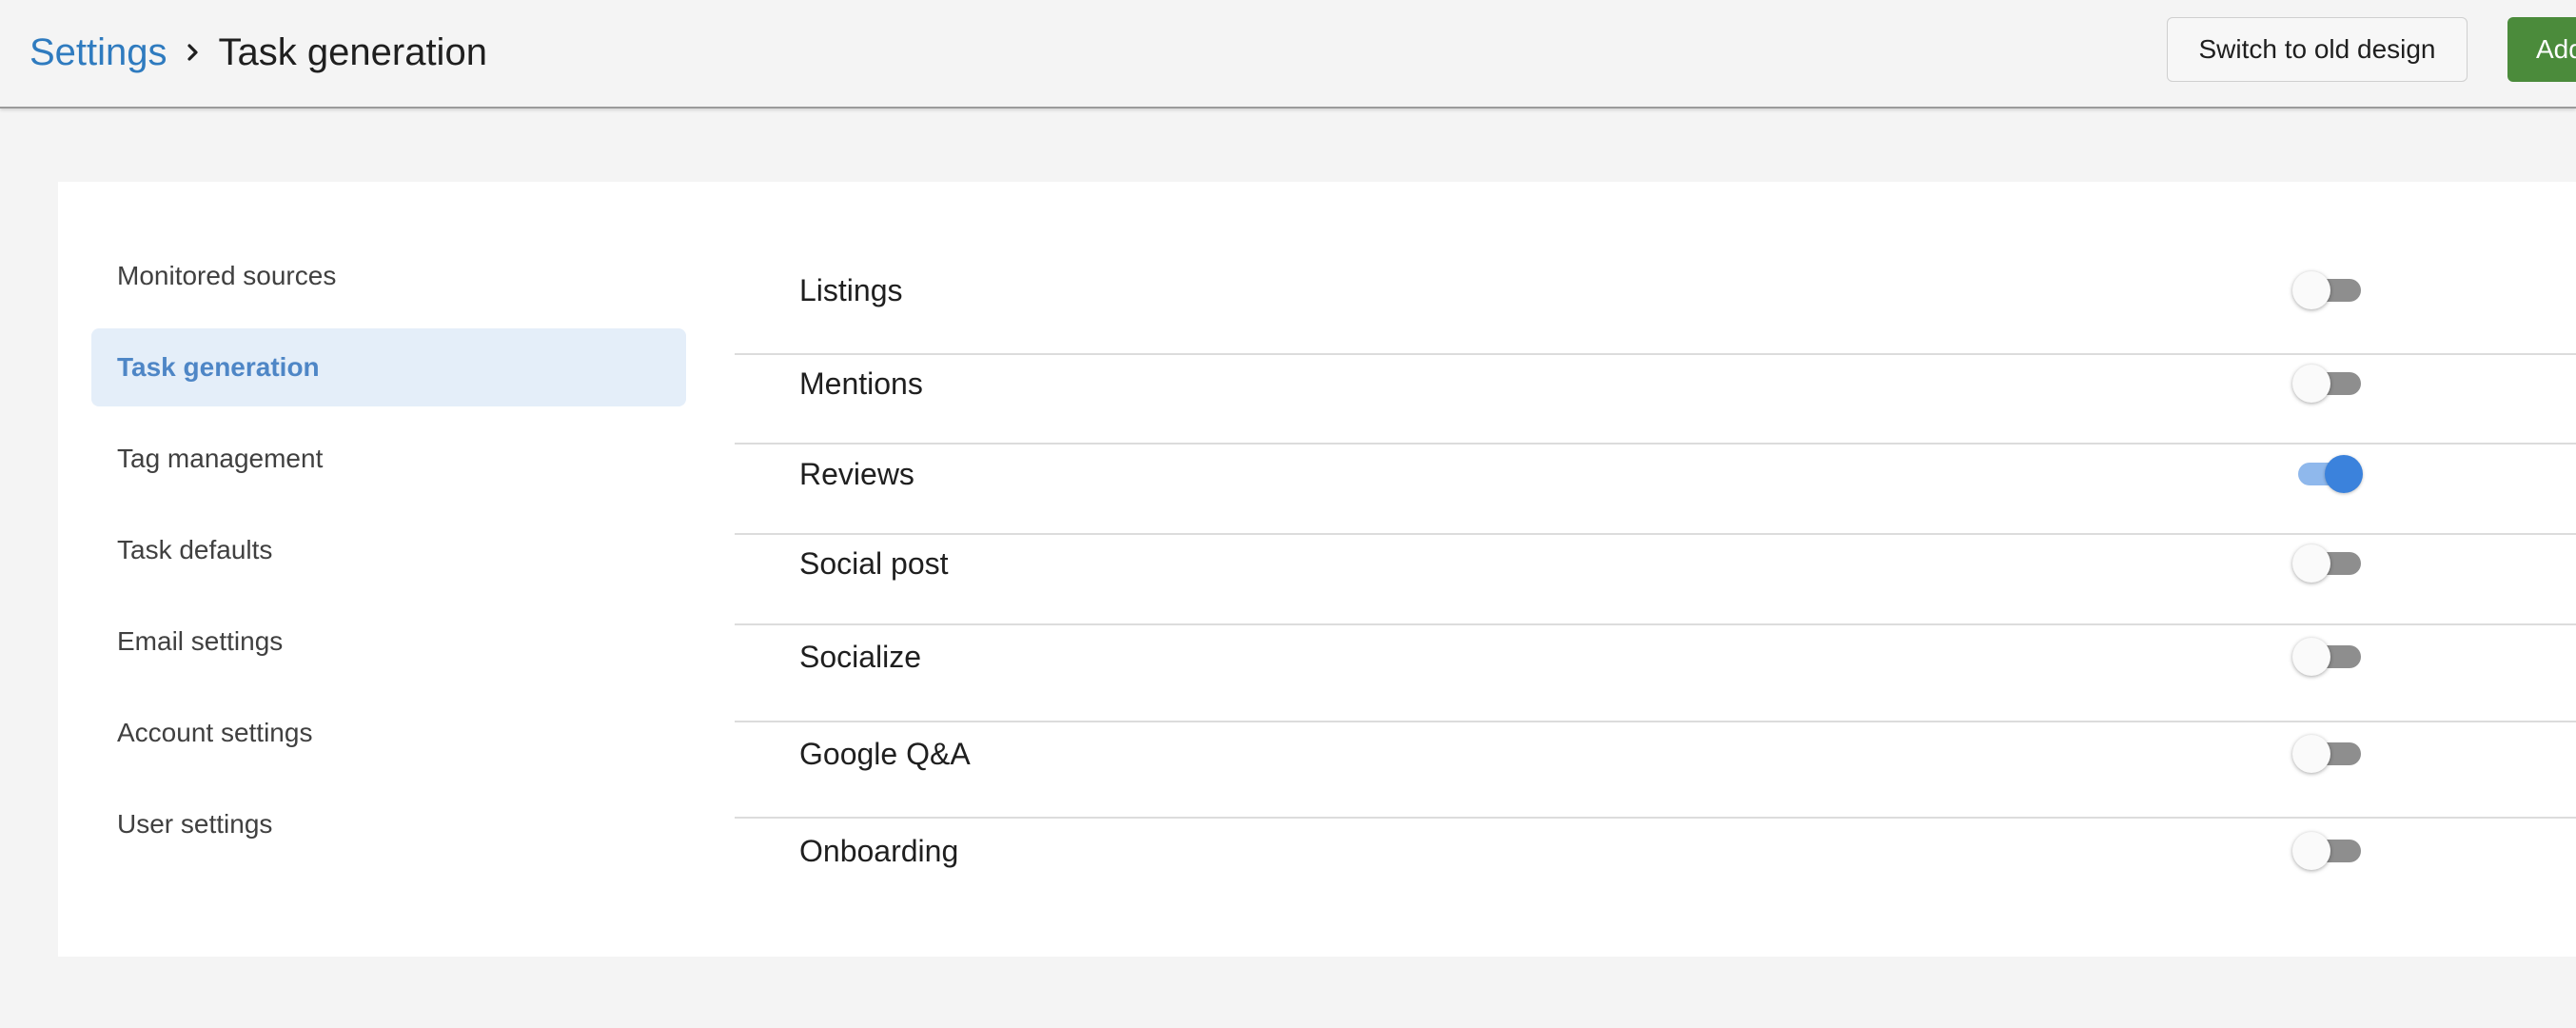 The width and height of the screenshot is (2576, 1028). I want to click on breadcrumb-settings-link: Settings, so click(98, 52).